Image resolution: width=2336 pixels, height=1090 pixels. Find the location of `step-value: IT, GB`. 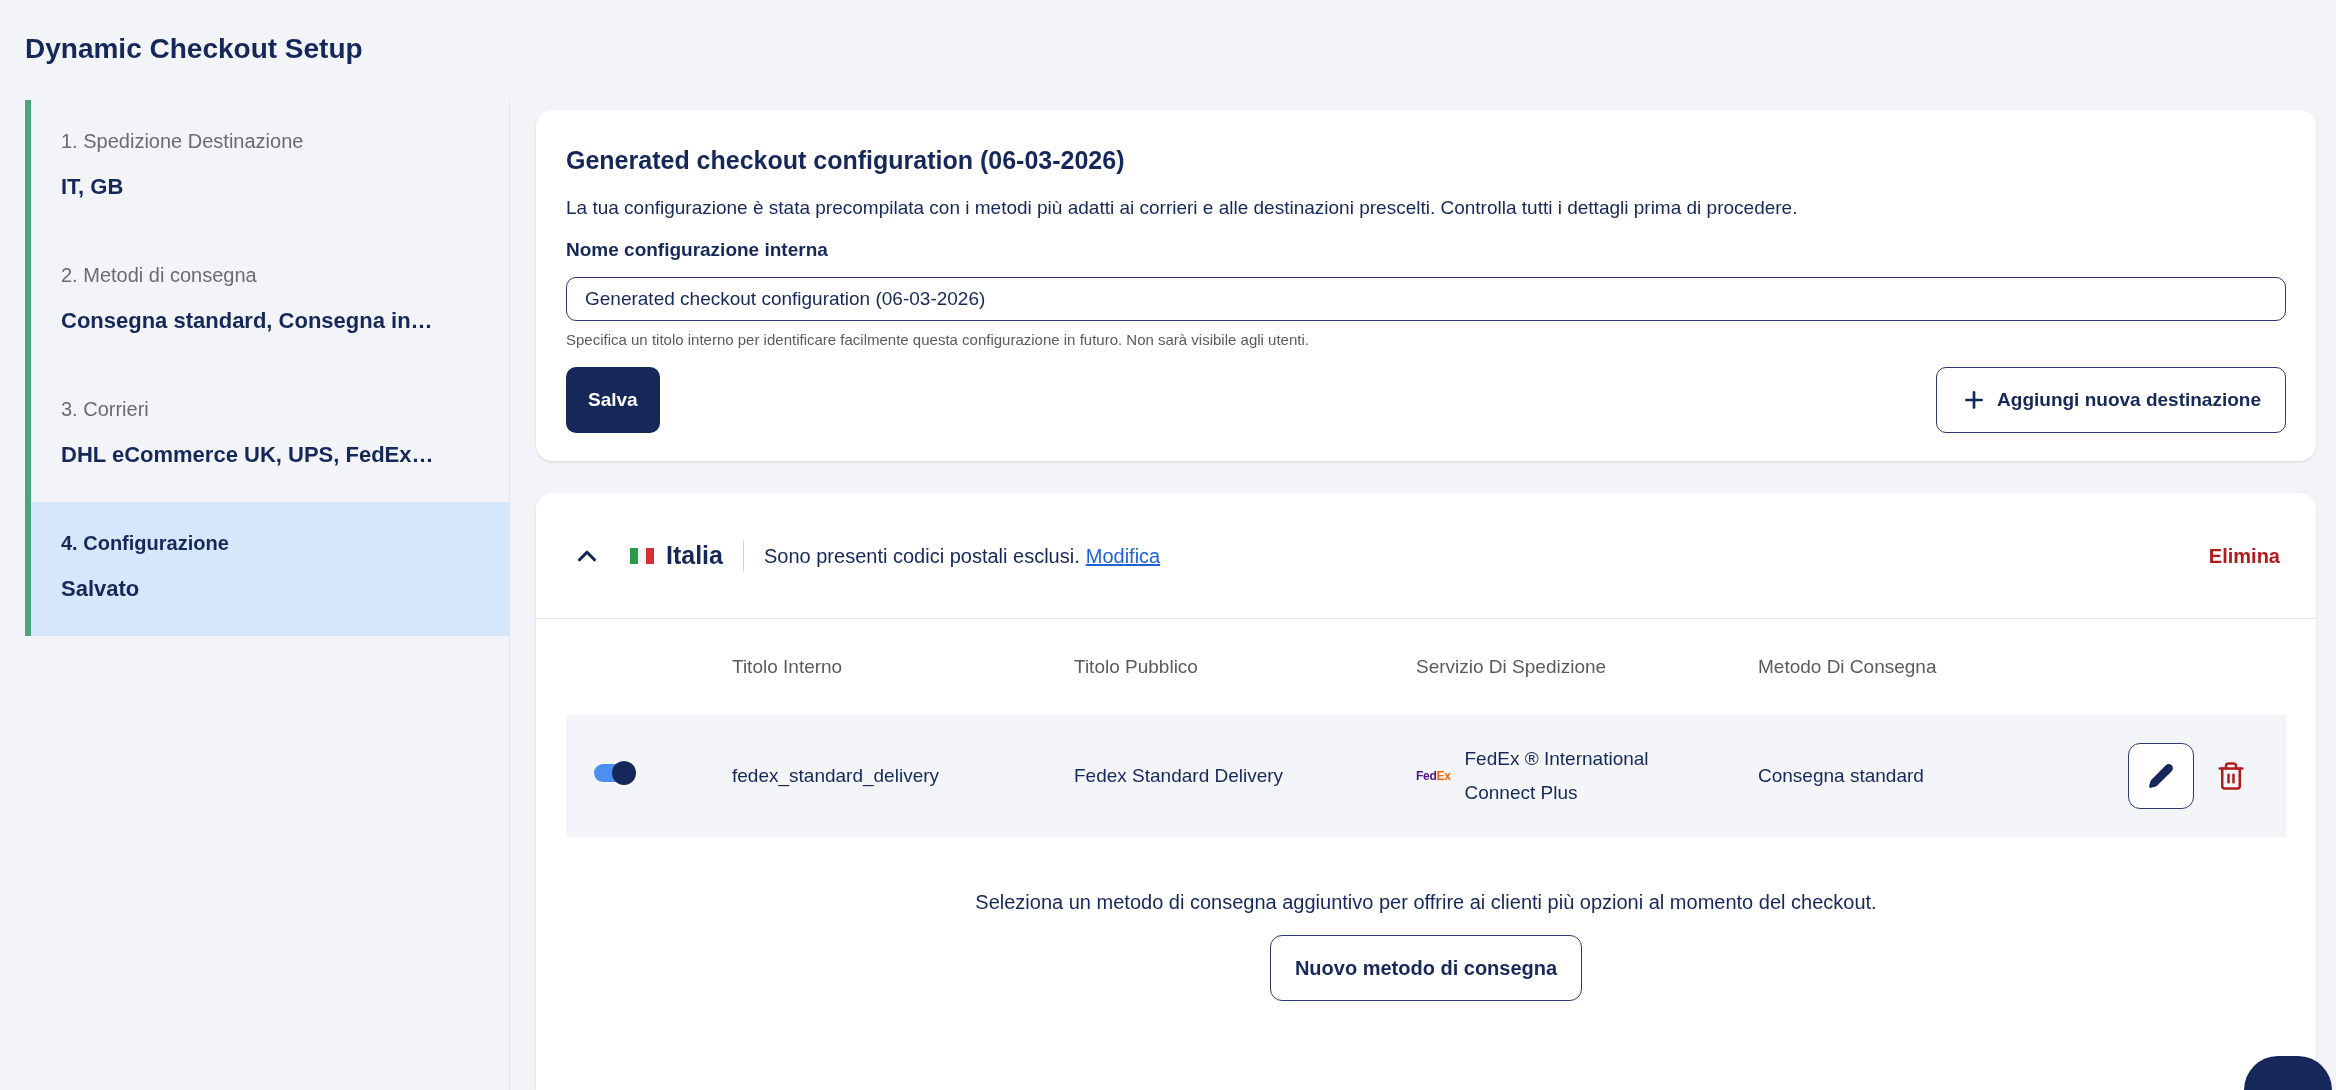

step-value: IT, GB is located at coordinates (93, 187).